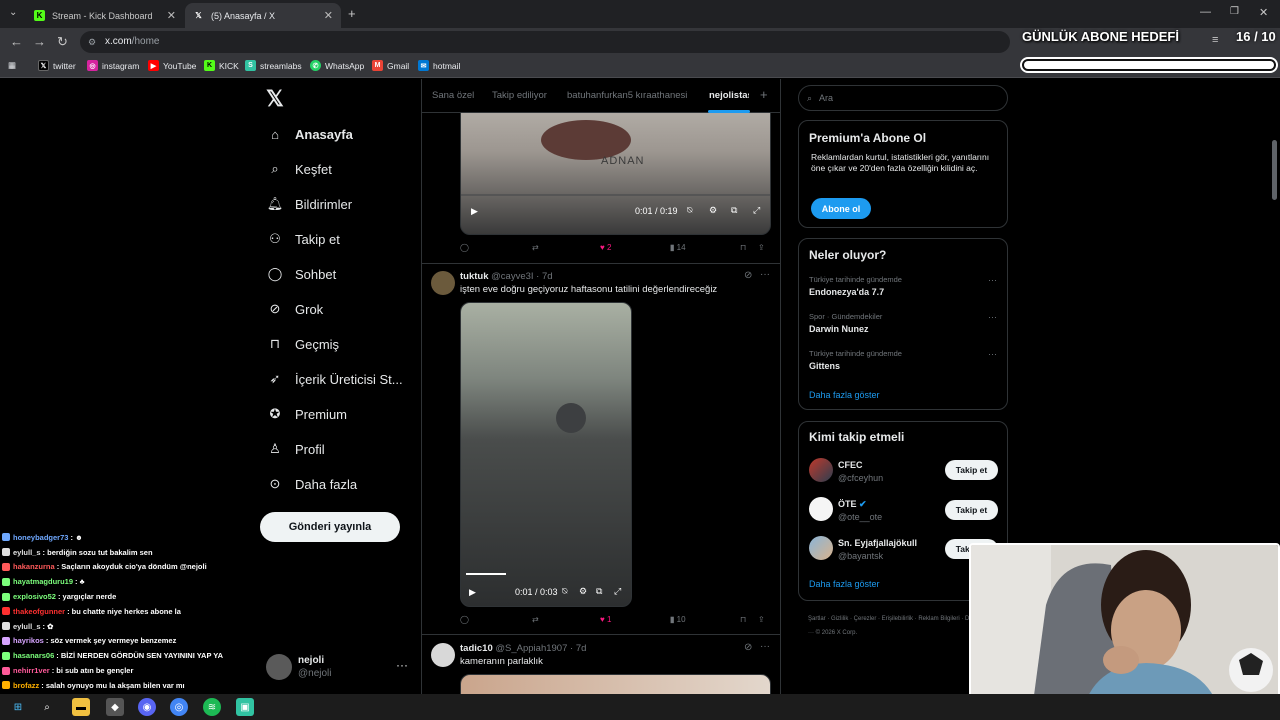 Image resolution: width=1280 pixels, height=720 pixels. I want to click on site-info-icon: ⚙, so click(92, 42).